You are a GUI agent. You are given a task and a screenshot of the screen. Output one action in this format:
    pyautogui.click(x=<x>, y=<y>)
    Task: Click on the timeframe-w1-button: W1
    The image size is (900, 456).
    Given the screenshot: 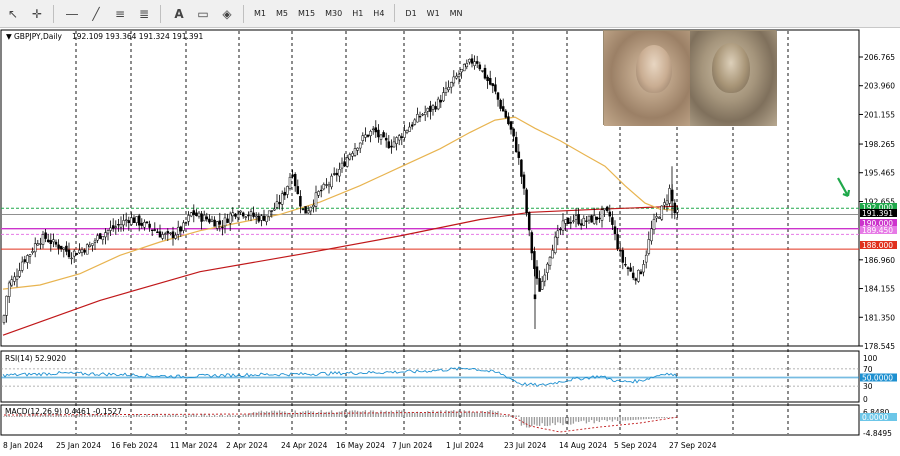 What is the action you would take?
    pyautogui.click(x=433, y=14)
    